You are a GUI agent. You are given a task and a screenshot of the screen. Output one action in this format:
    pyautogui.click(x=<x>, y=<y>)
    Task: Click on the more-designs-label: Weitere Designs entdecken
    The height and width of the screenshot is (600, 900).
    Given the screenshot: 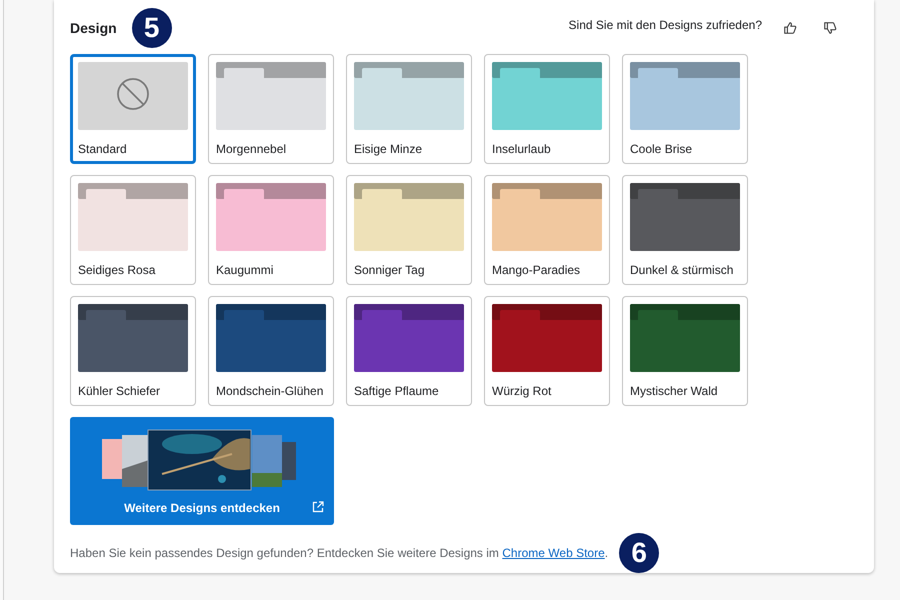 What is the action you would take?
    pyautogui.click(x=202, y=508)
    